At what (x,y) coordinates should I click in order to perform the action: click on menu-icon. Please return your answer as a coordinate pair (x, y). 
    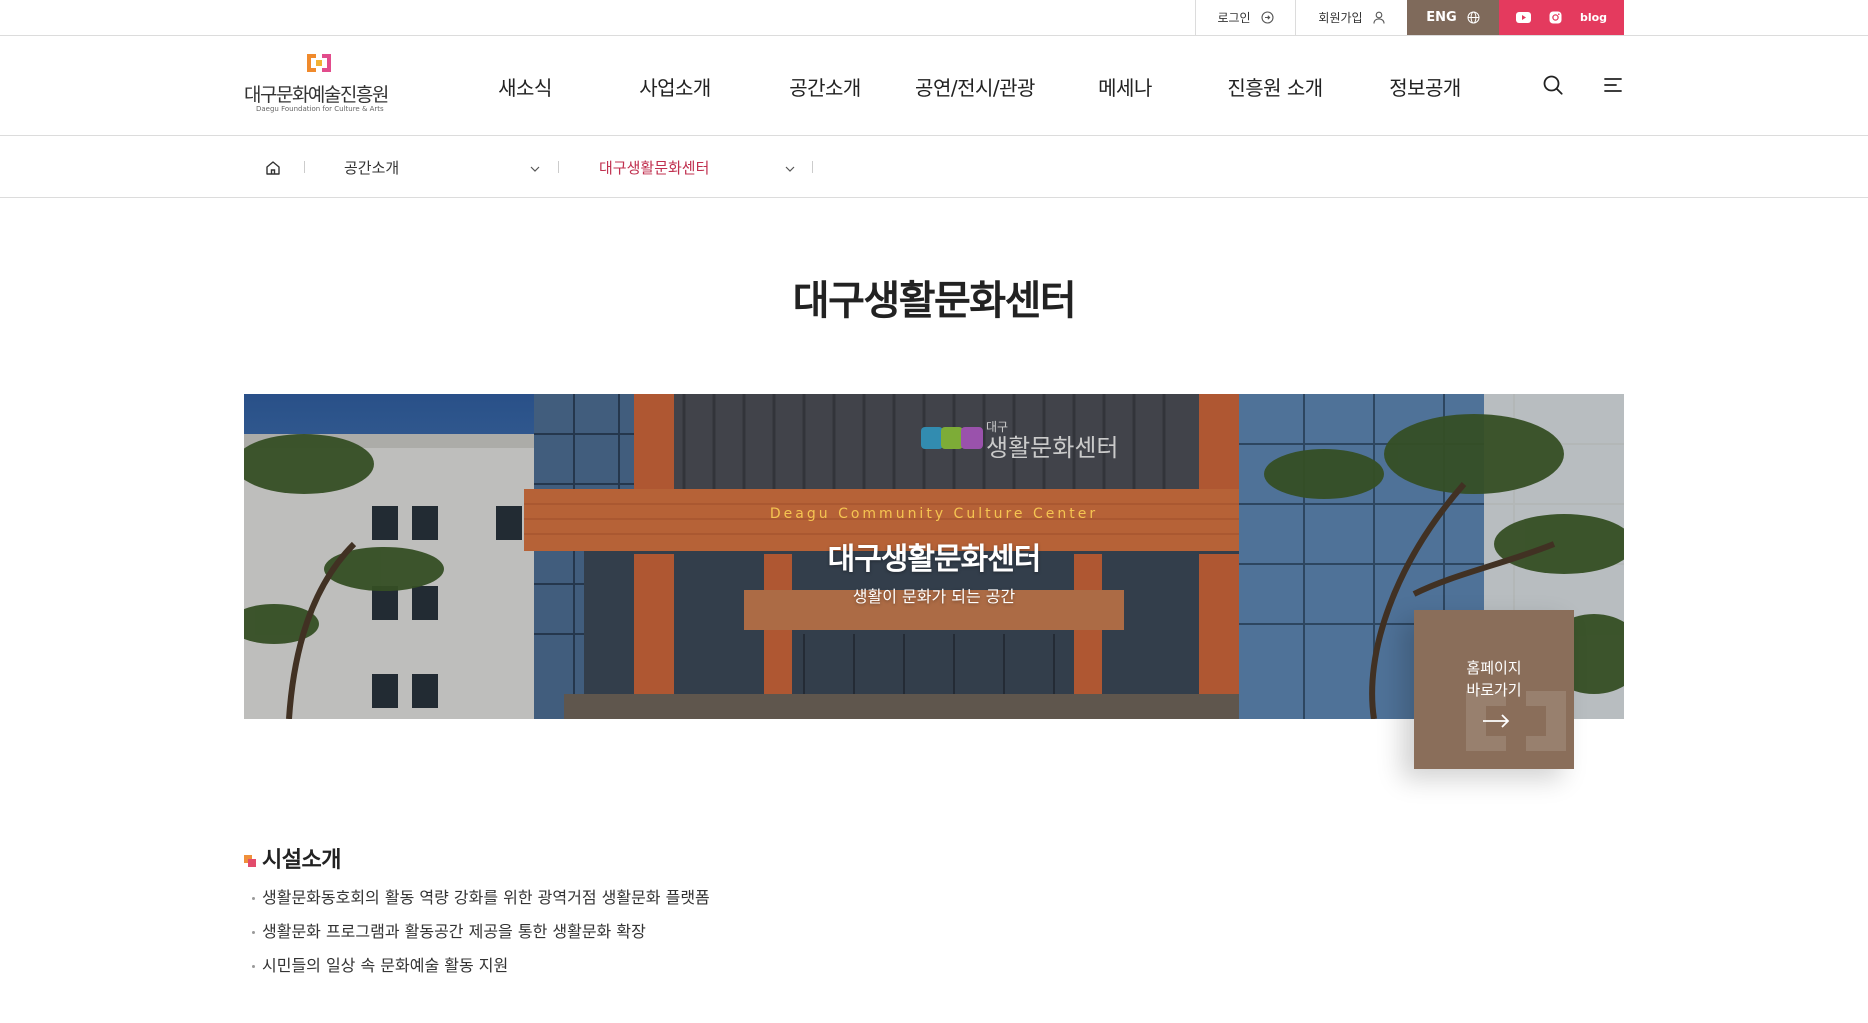
    Looking at the image, I should click on (1613, 85).